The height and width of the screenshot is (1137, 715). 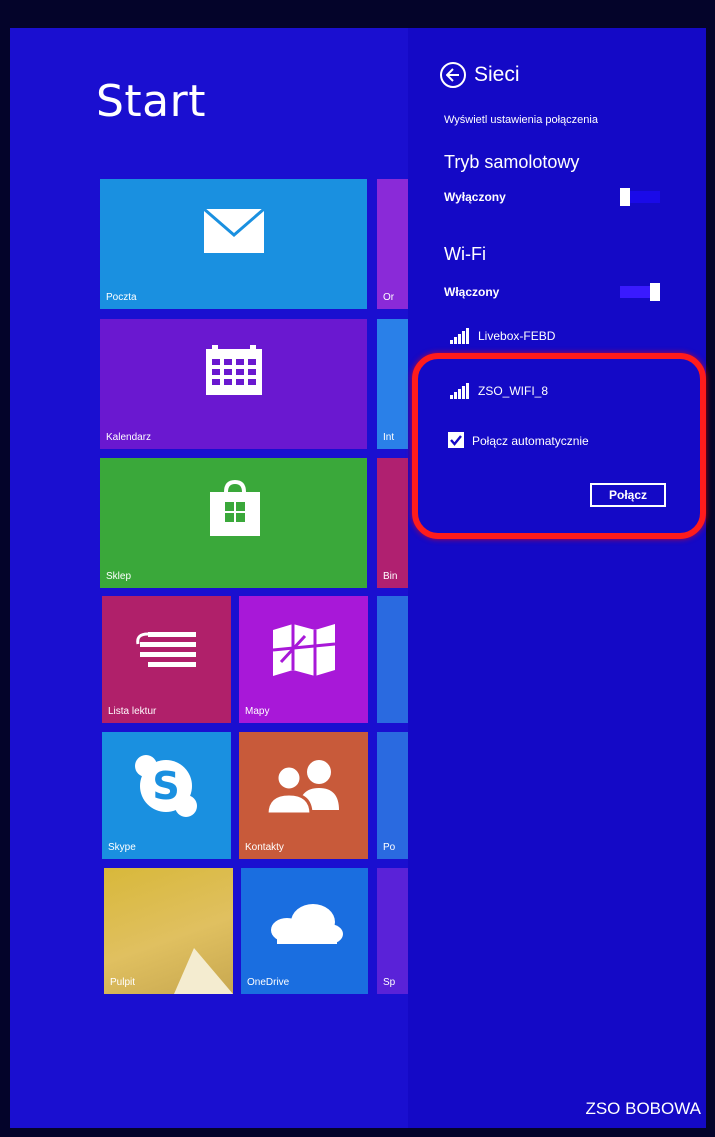 I want to click on tile-label: Poczta, so click(x=121, y=297).